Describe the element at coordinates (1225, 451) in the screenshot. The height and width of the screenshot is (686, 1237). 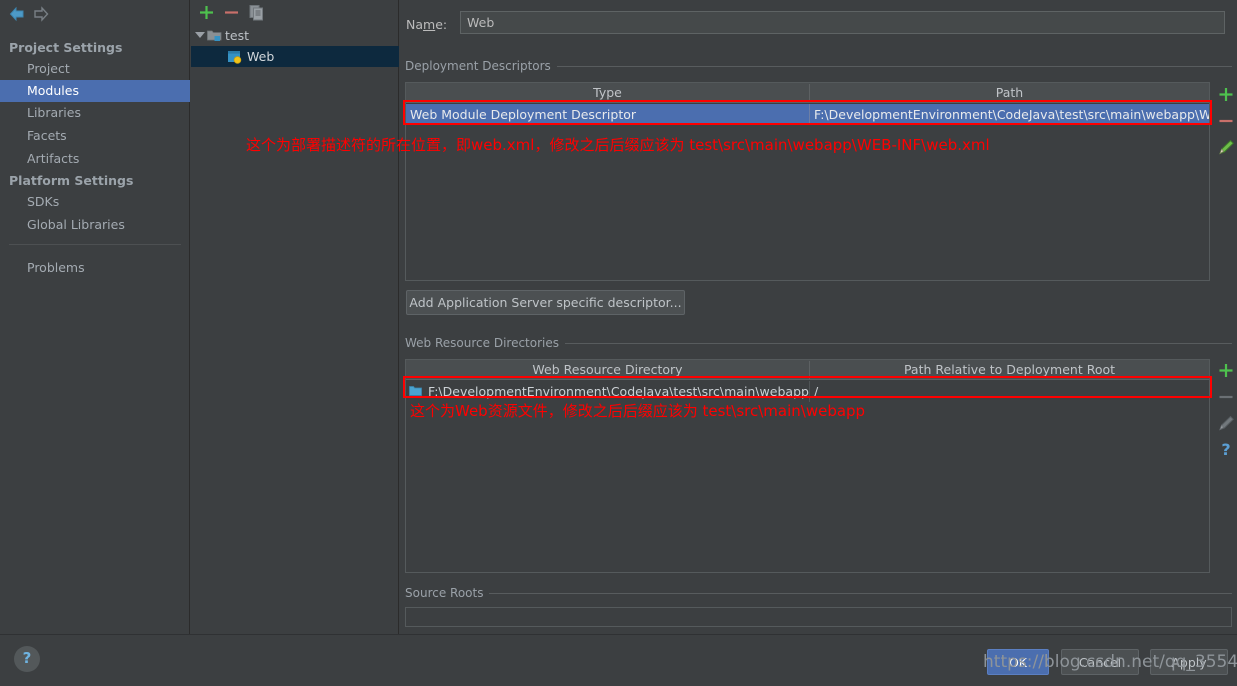
I see `help-resource-dir-icon: ?` at that location.